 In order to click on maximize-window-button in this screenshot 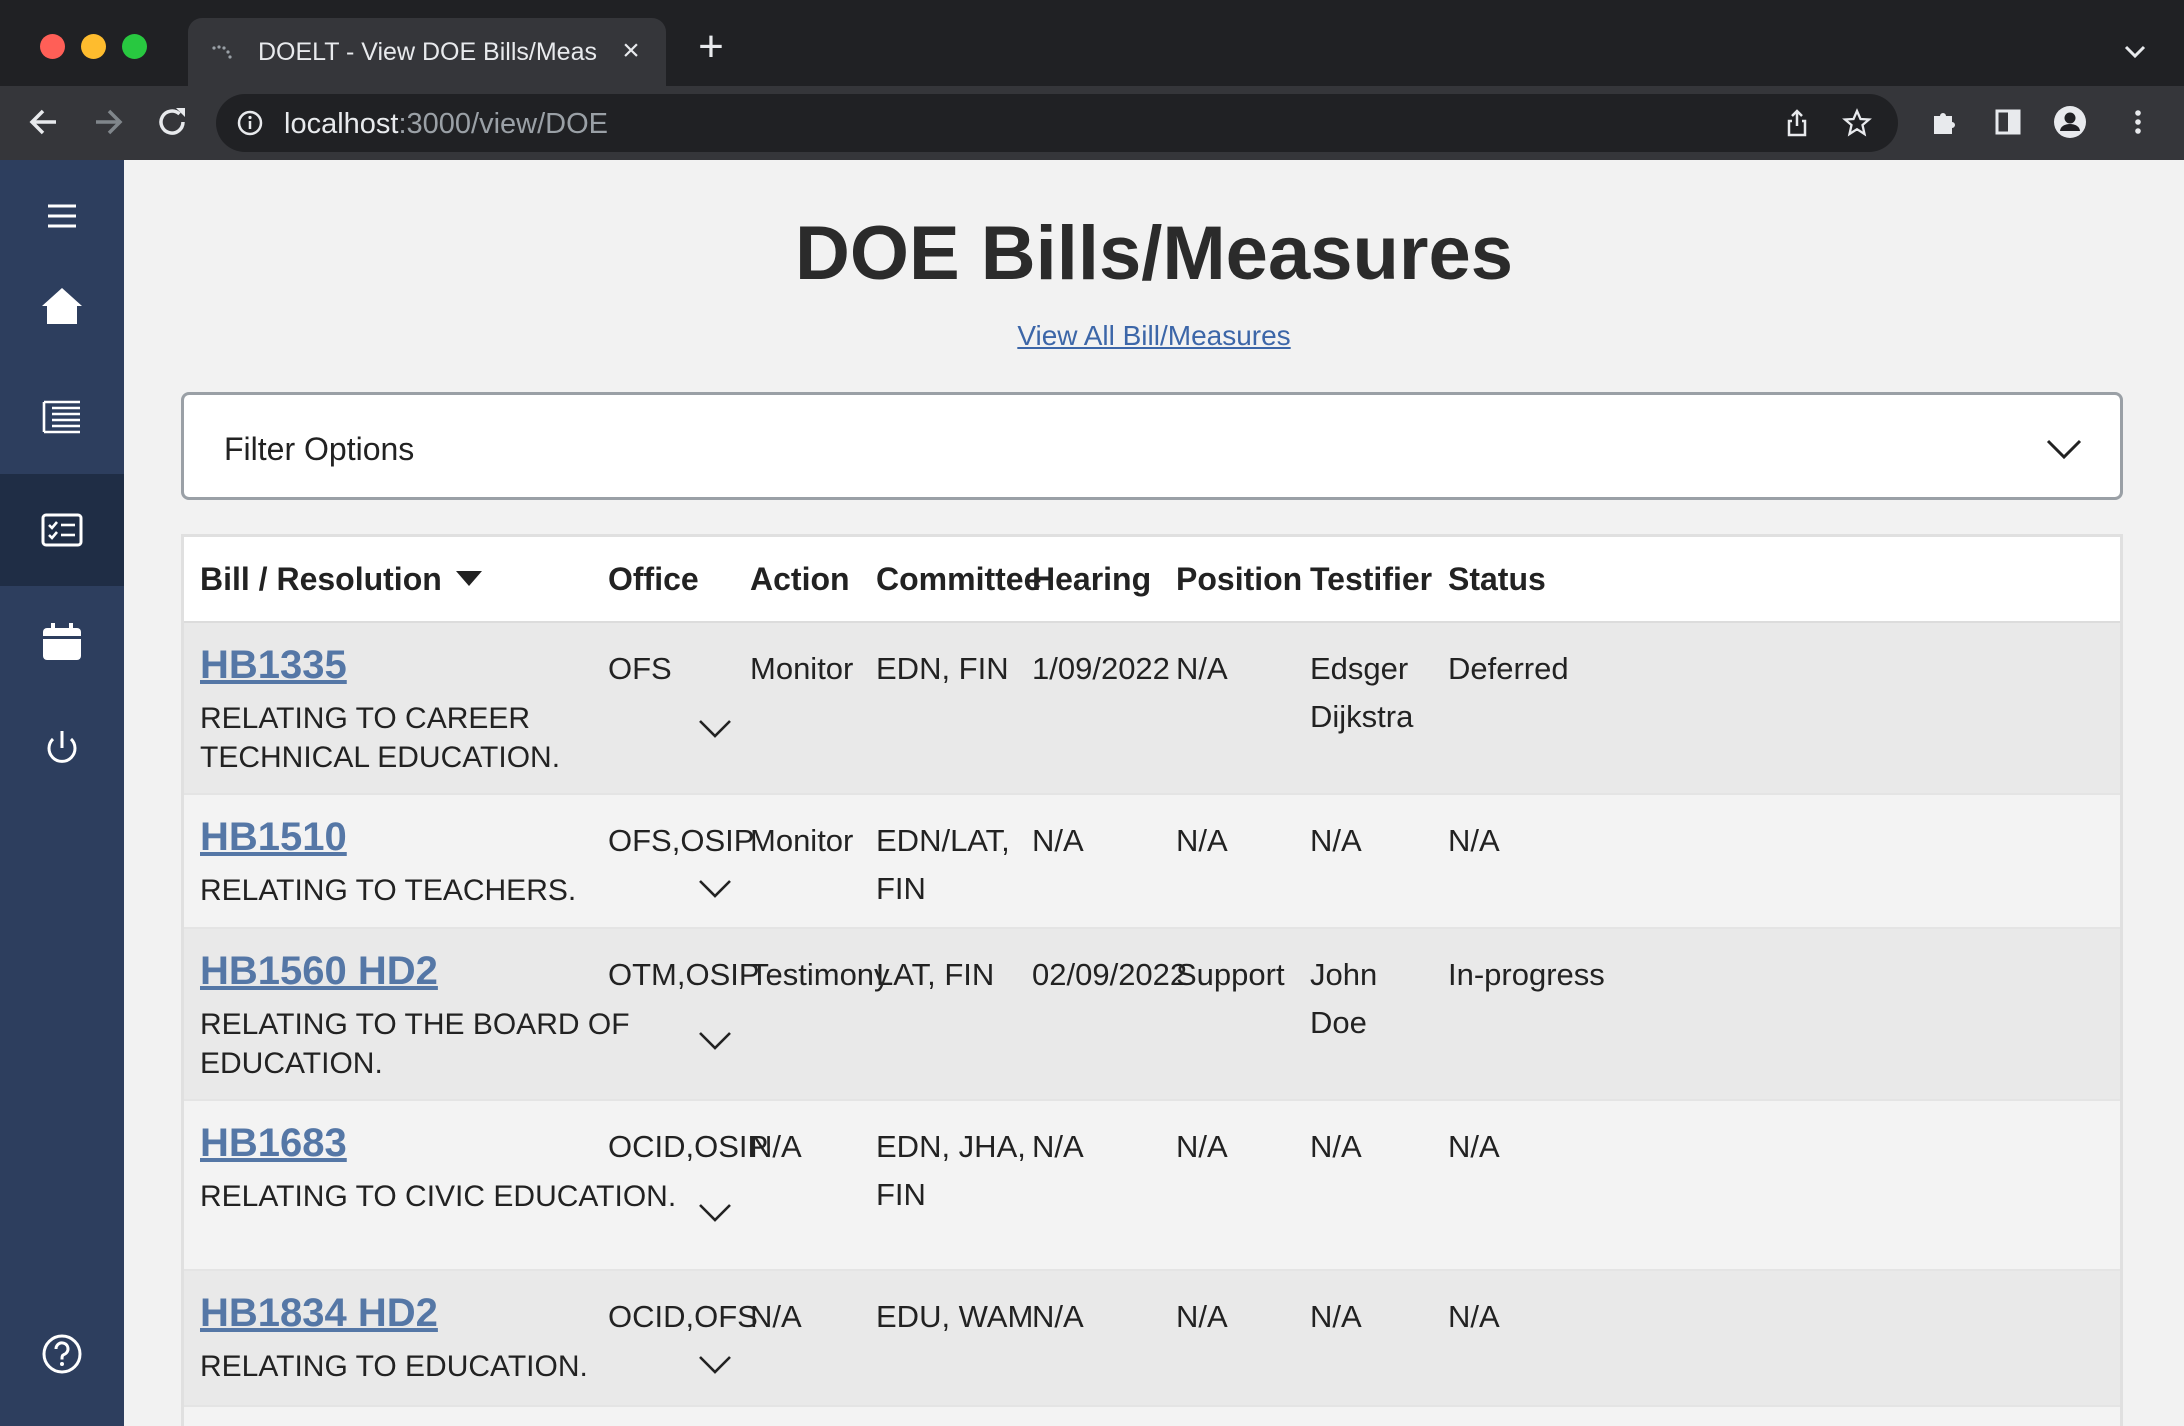, I will do `click(134, 46)`.